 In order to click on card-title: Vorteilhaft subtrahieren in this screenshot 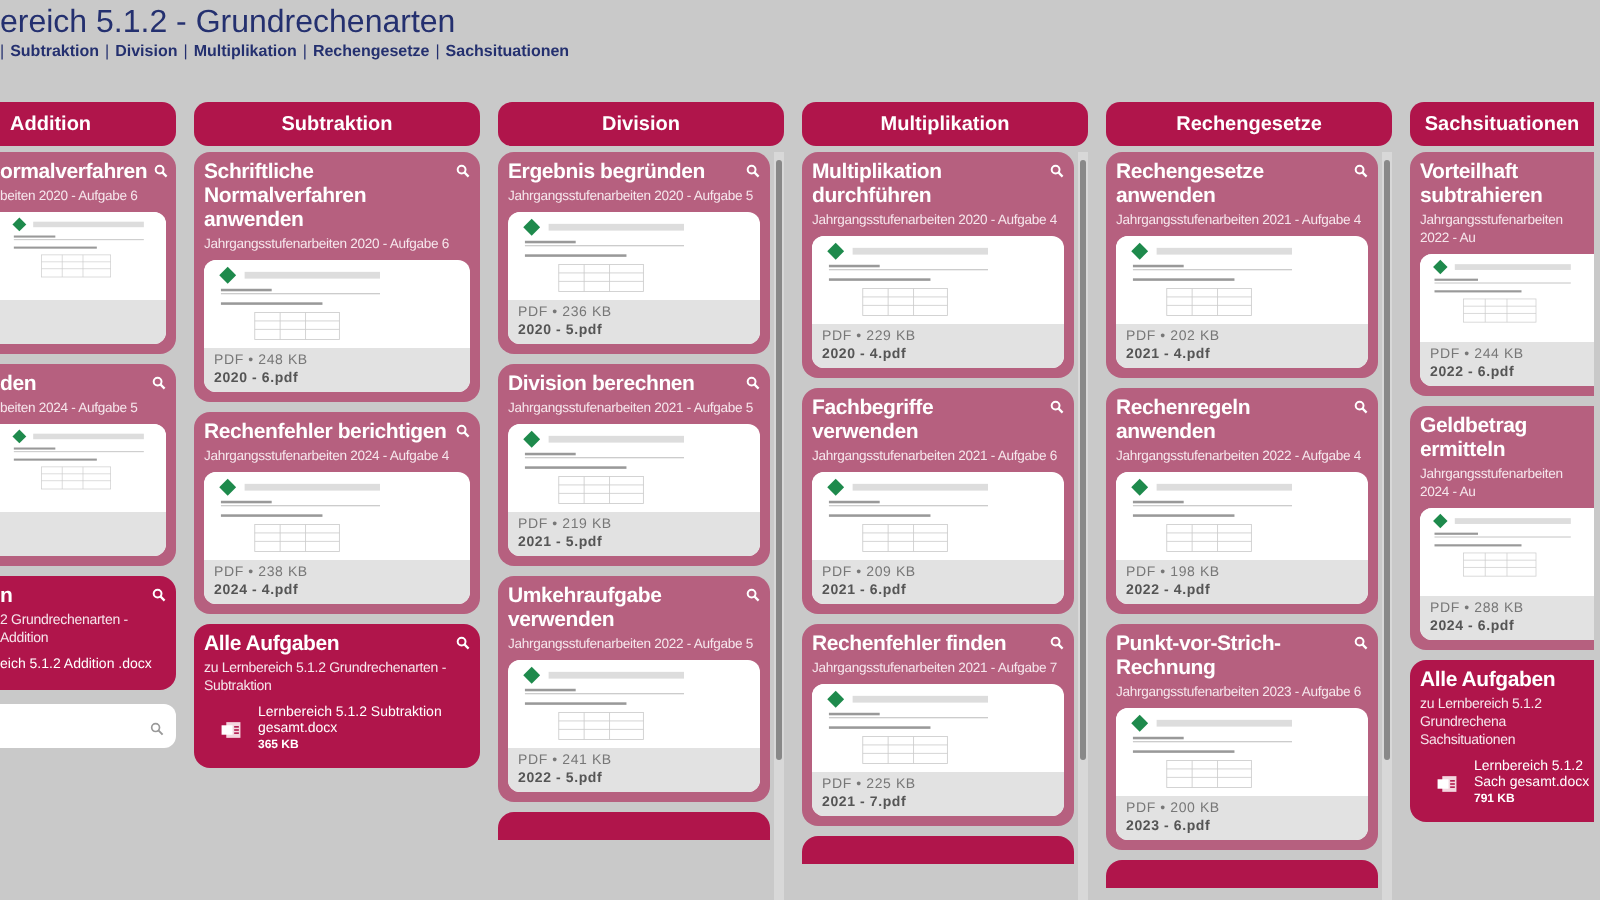, I will do `click(1482, 184)`.